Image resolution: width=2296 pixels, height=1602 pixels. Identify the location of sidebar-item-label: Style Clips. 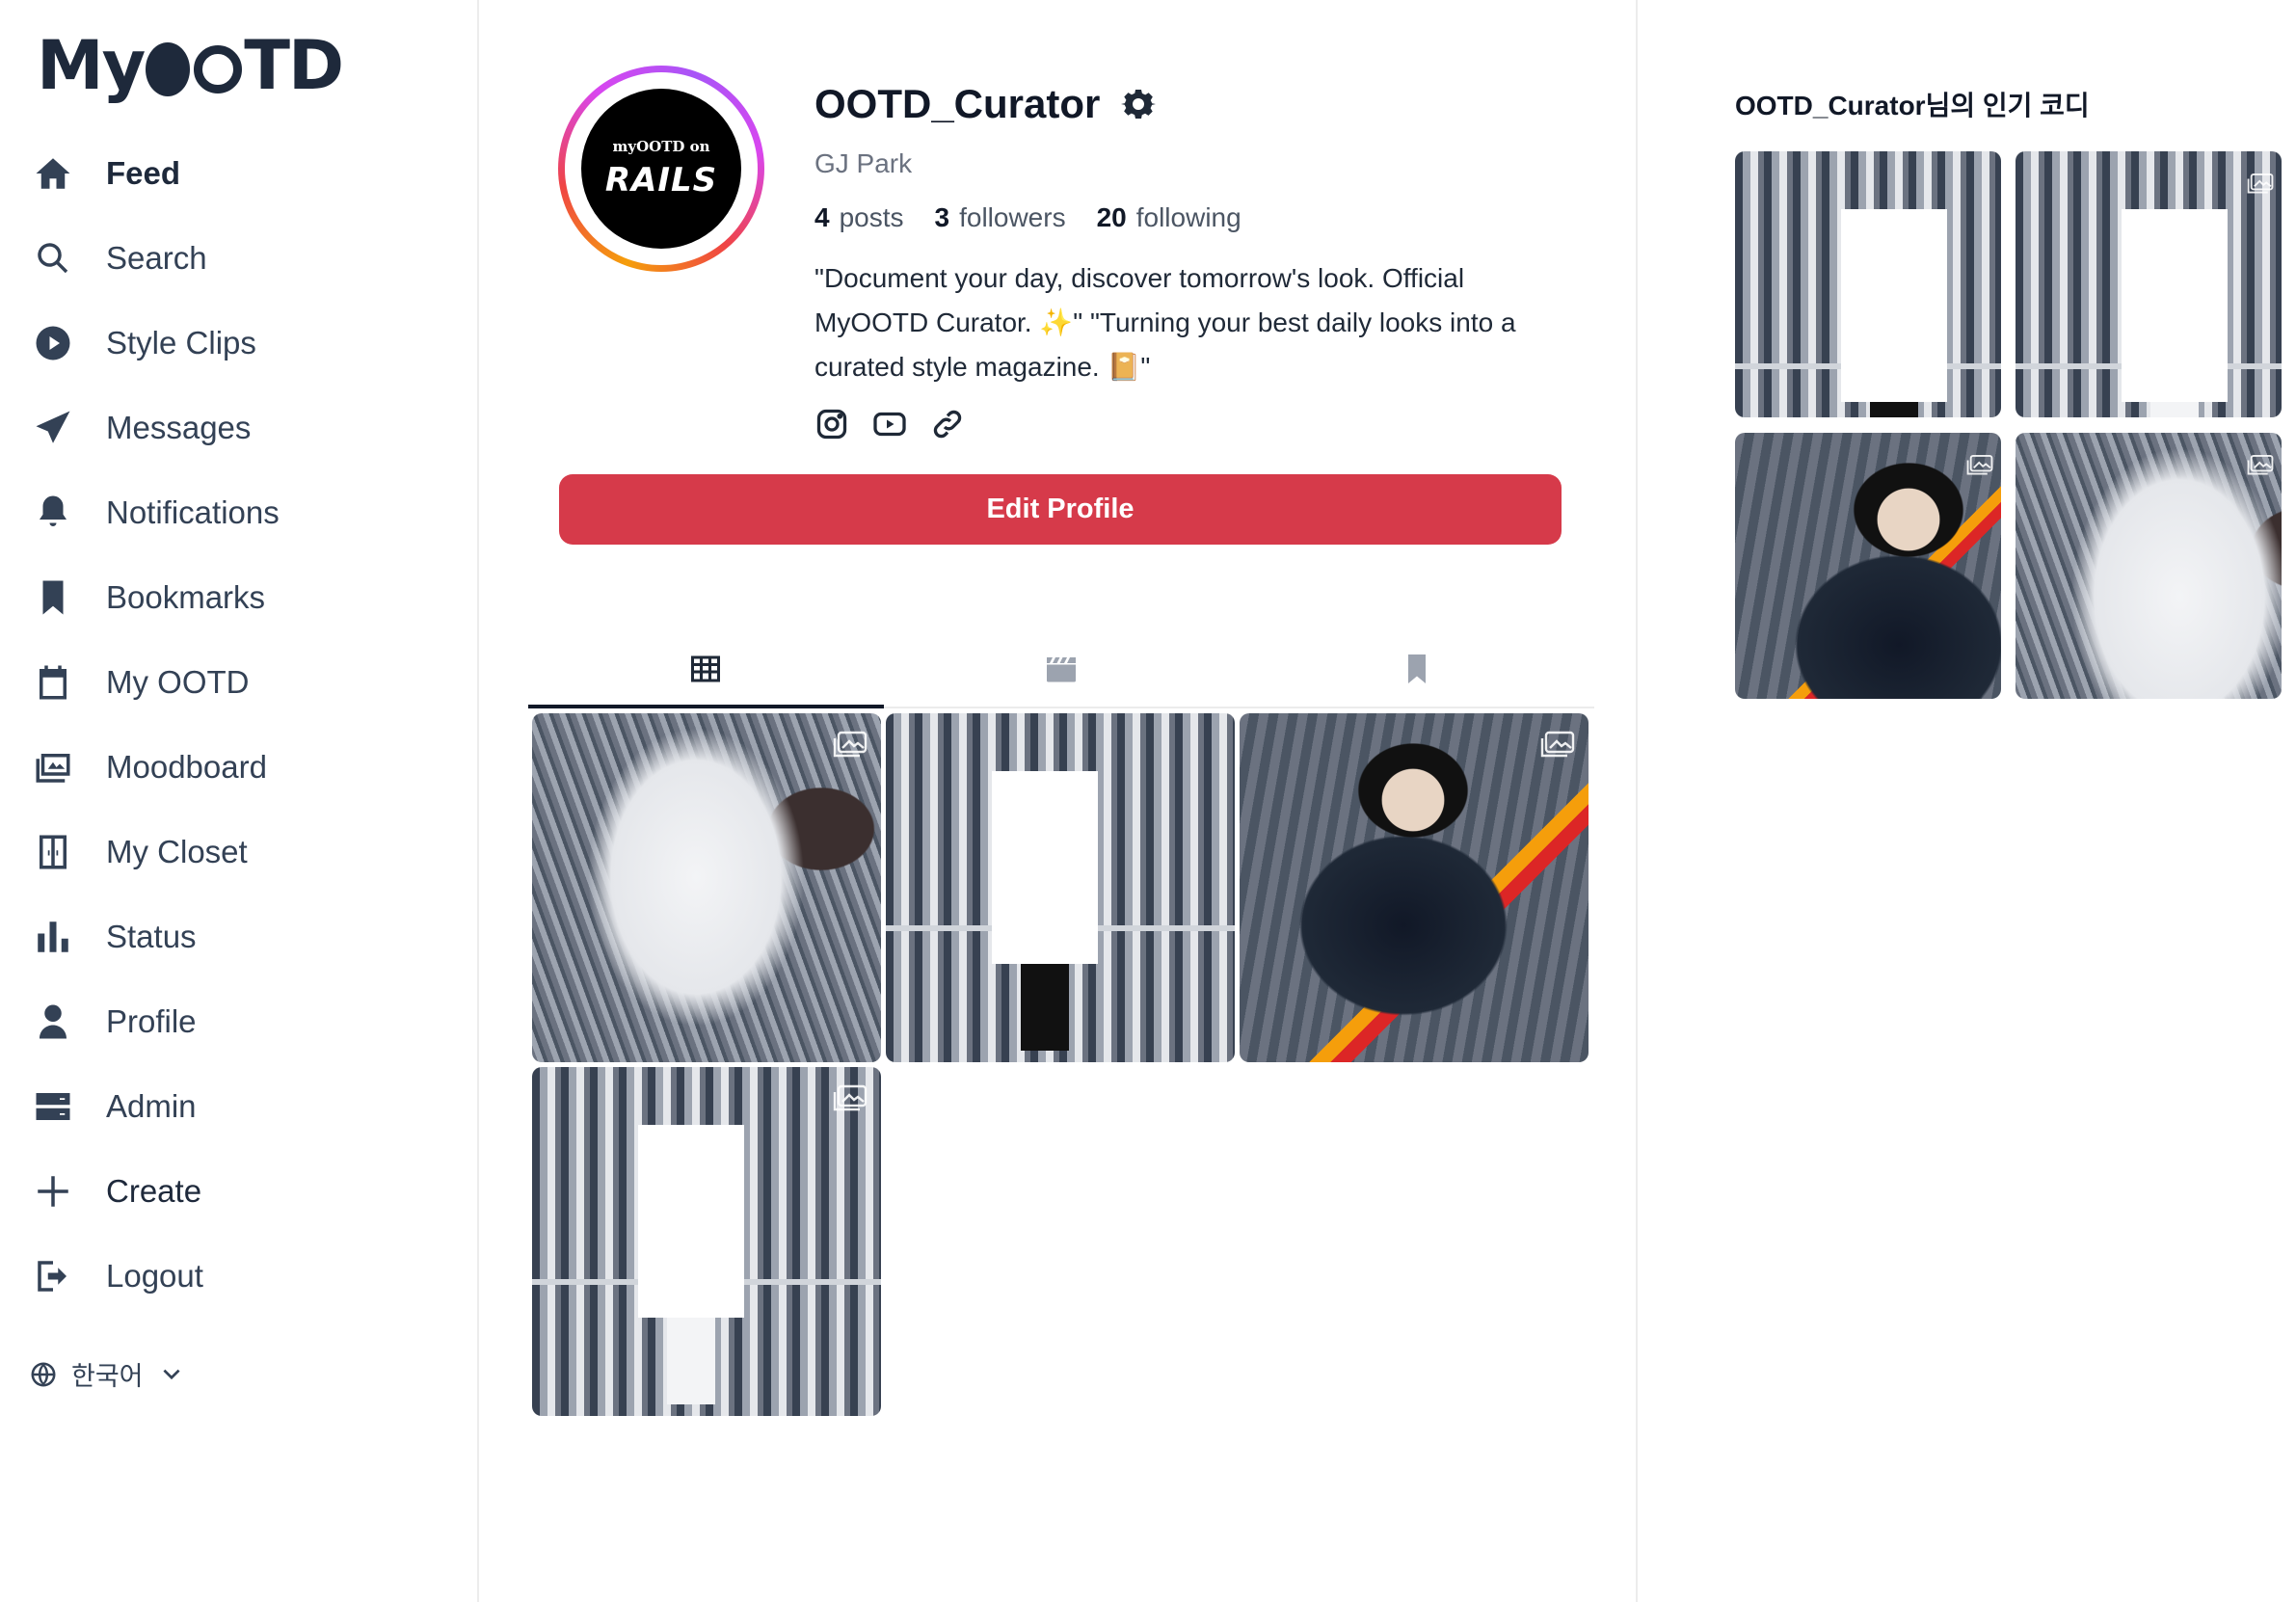
(181, 342).